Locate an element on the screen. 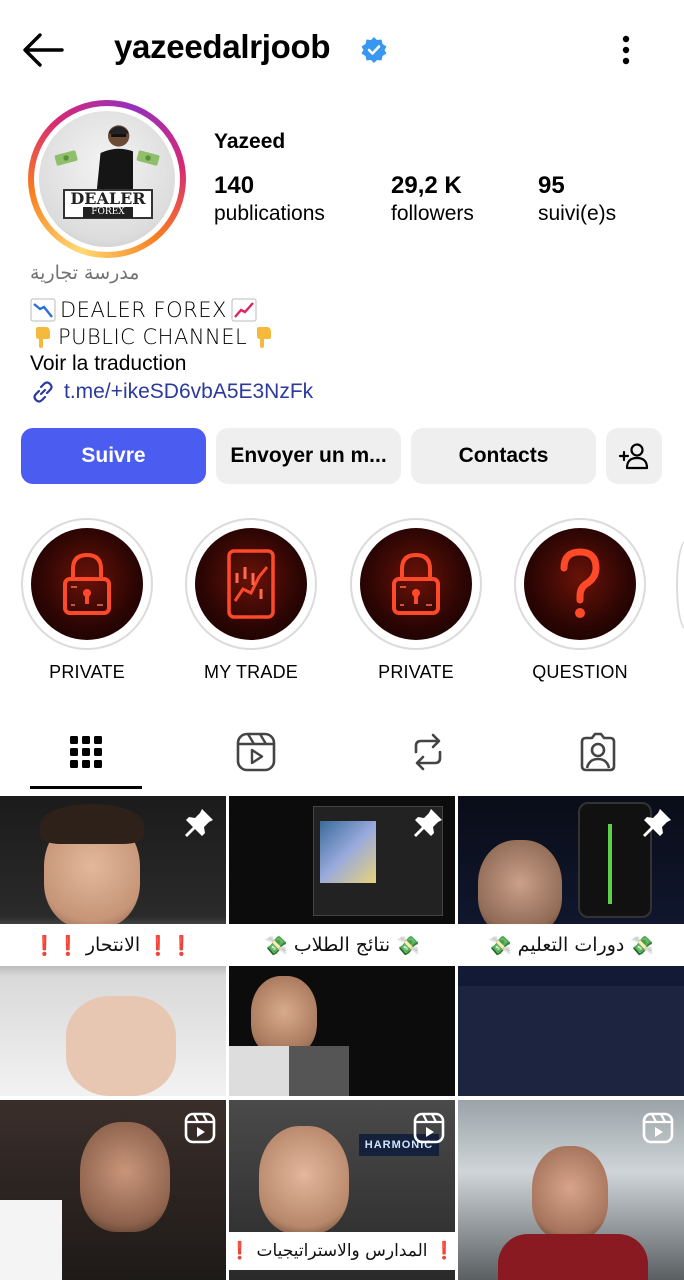  repost-icon is located at coordinates (428, 752).